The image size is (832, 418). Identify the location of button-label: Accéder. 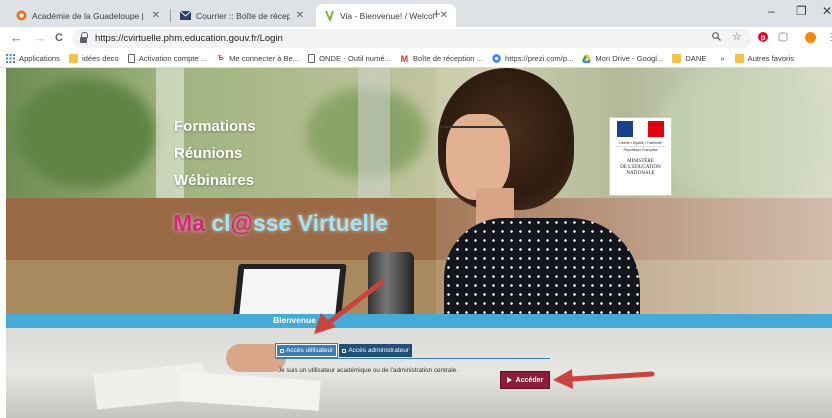
(529, 380).